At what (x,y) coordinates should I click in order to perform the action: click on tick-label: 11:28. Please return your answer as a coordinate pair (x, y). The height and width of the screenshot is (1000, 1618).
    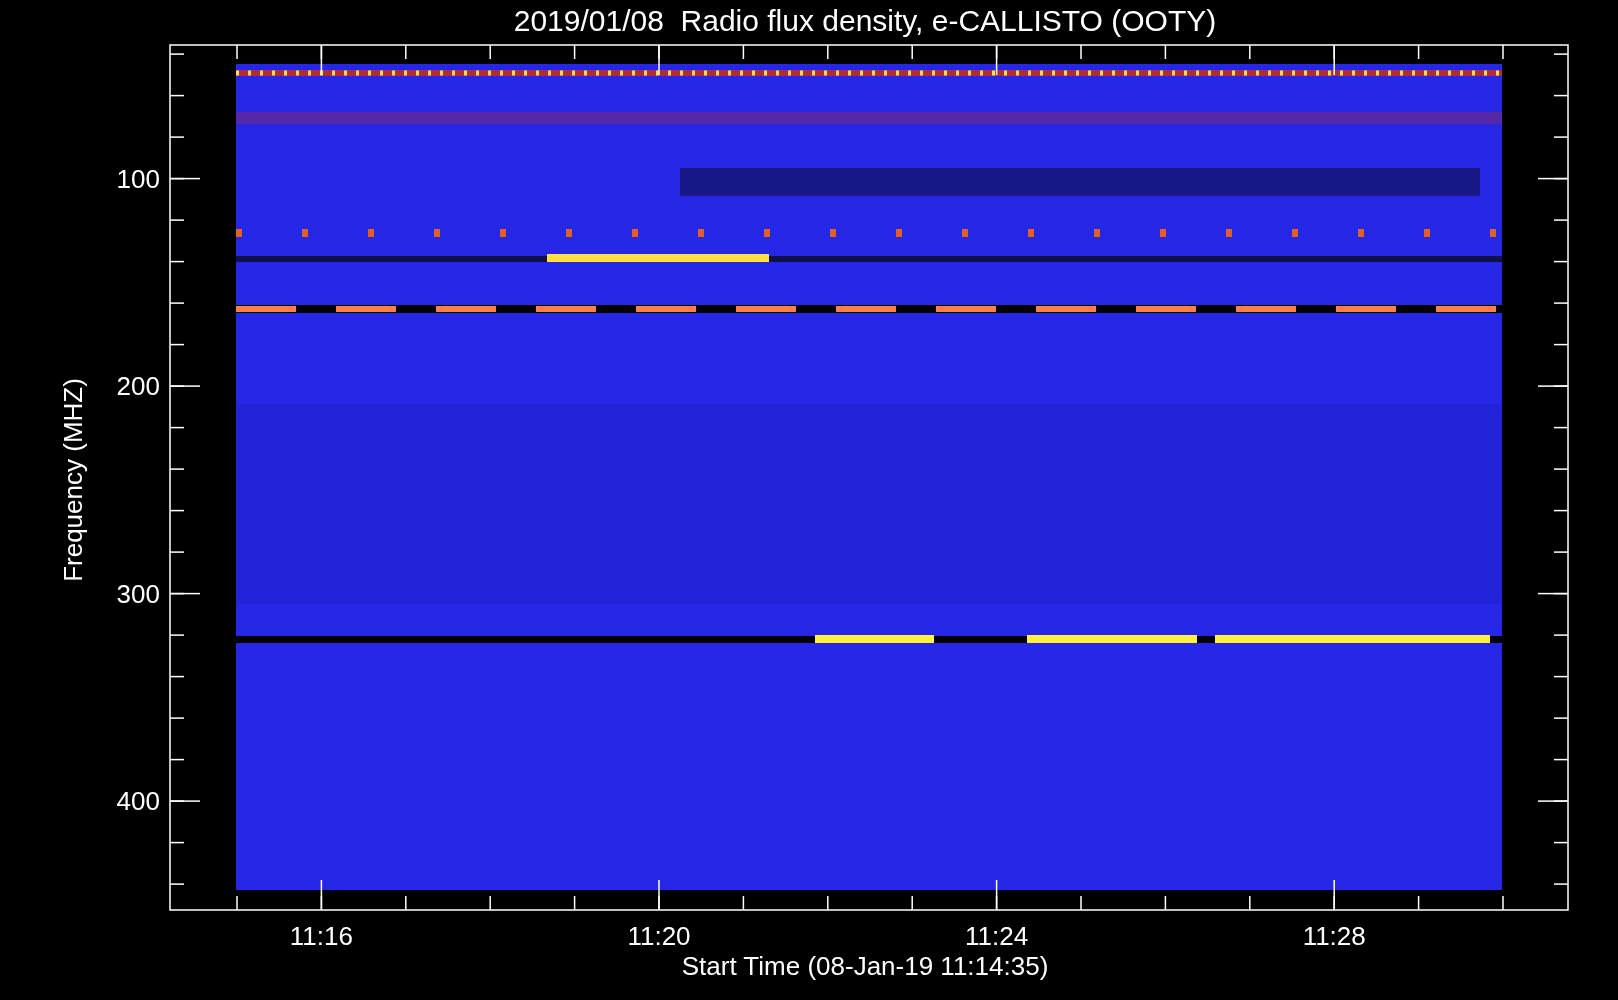
    Looking at the image, I should click on (1334, 936).